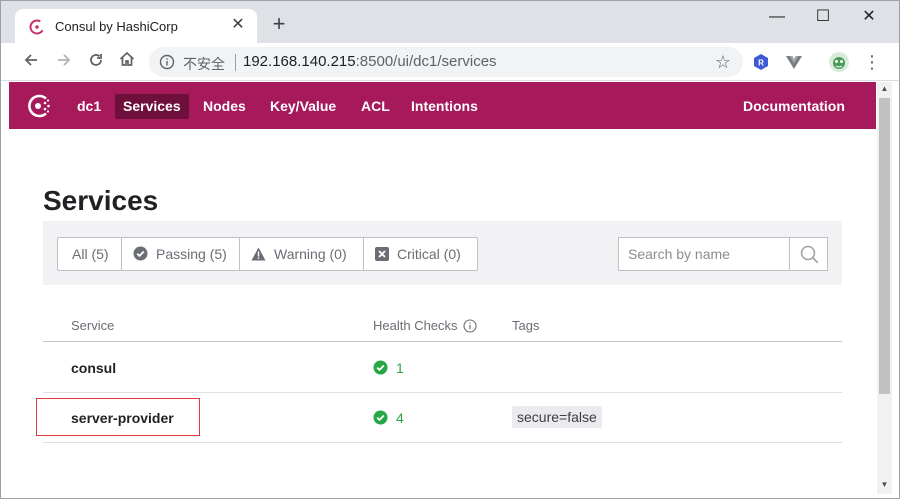 Image resolution: width=900 pixels, height=499 pixels. I want to click on search-icon, so click(809, 254).